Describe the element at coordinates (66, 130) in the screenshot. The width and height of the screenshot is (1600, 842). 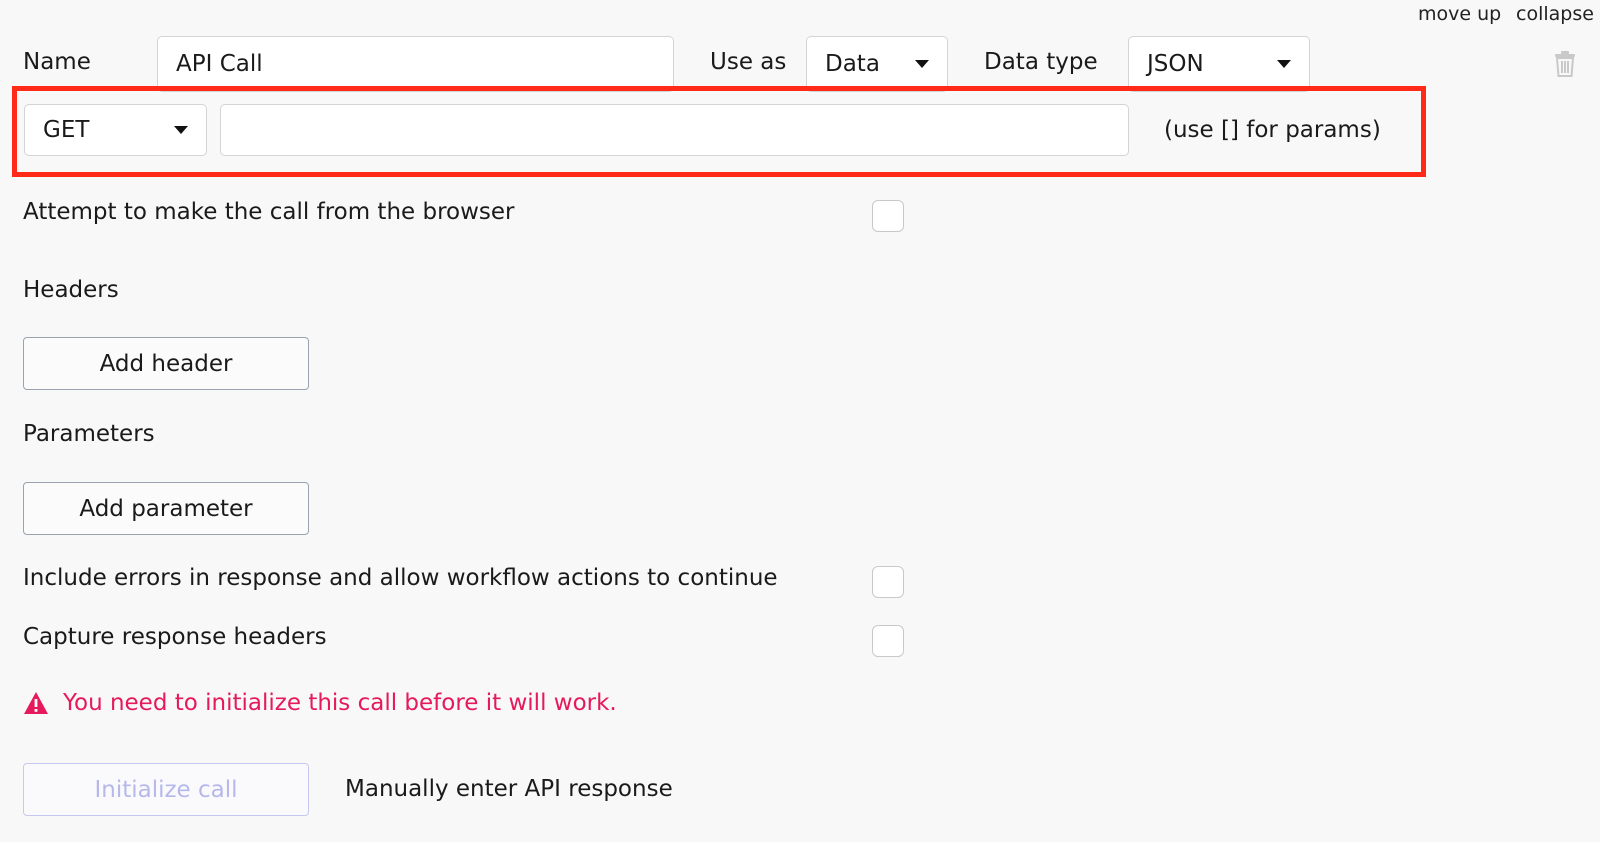
I see `method-value: GET` at that location.